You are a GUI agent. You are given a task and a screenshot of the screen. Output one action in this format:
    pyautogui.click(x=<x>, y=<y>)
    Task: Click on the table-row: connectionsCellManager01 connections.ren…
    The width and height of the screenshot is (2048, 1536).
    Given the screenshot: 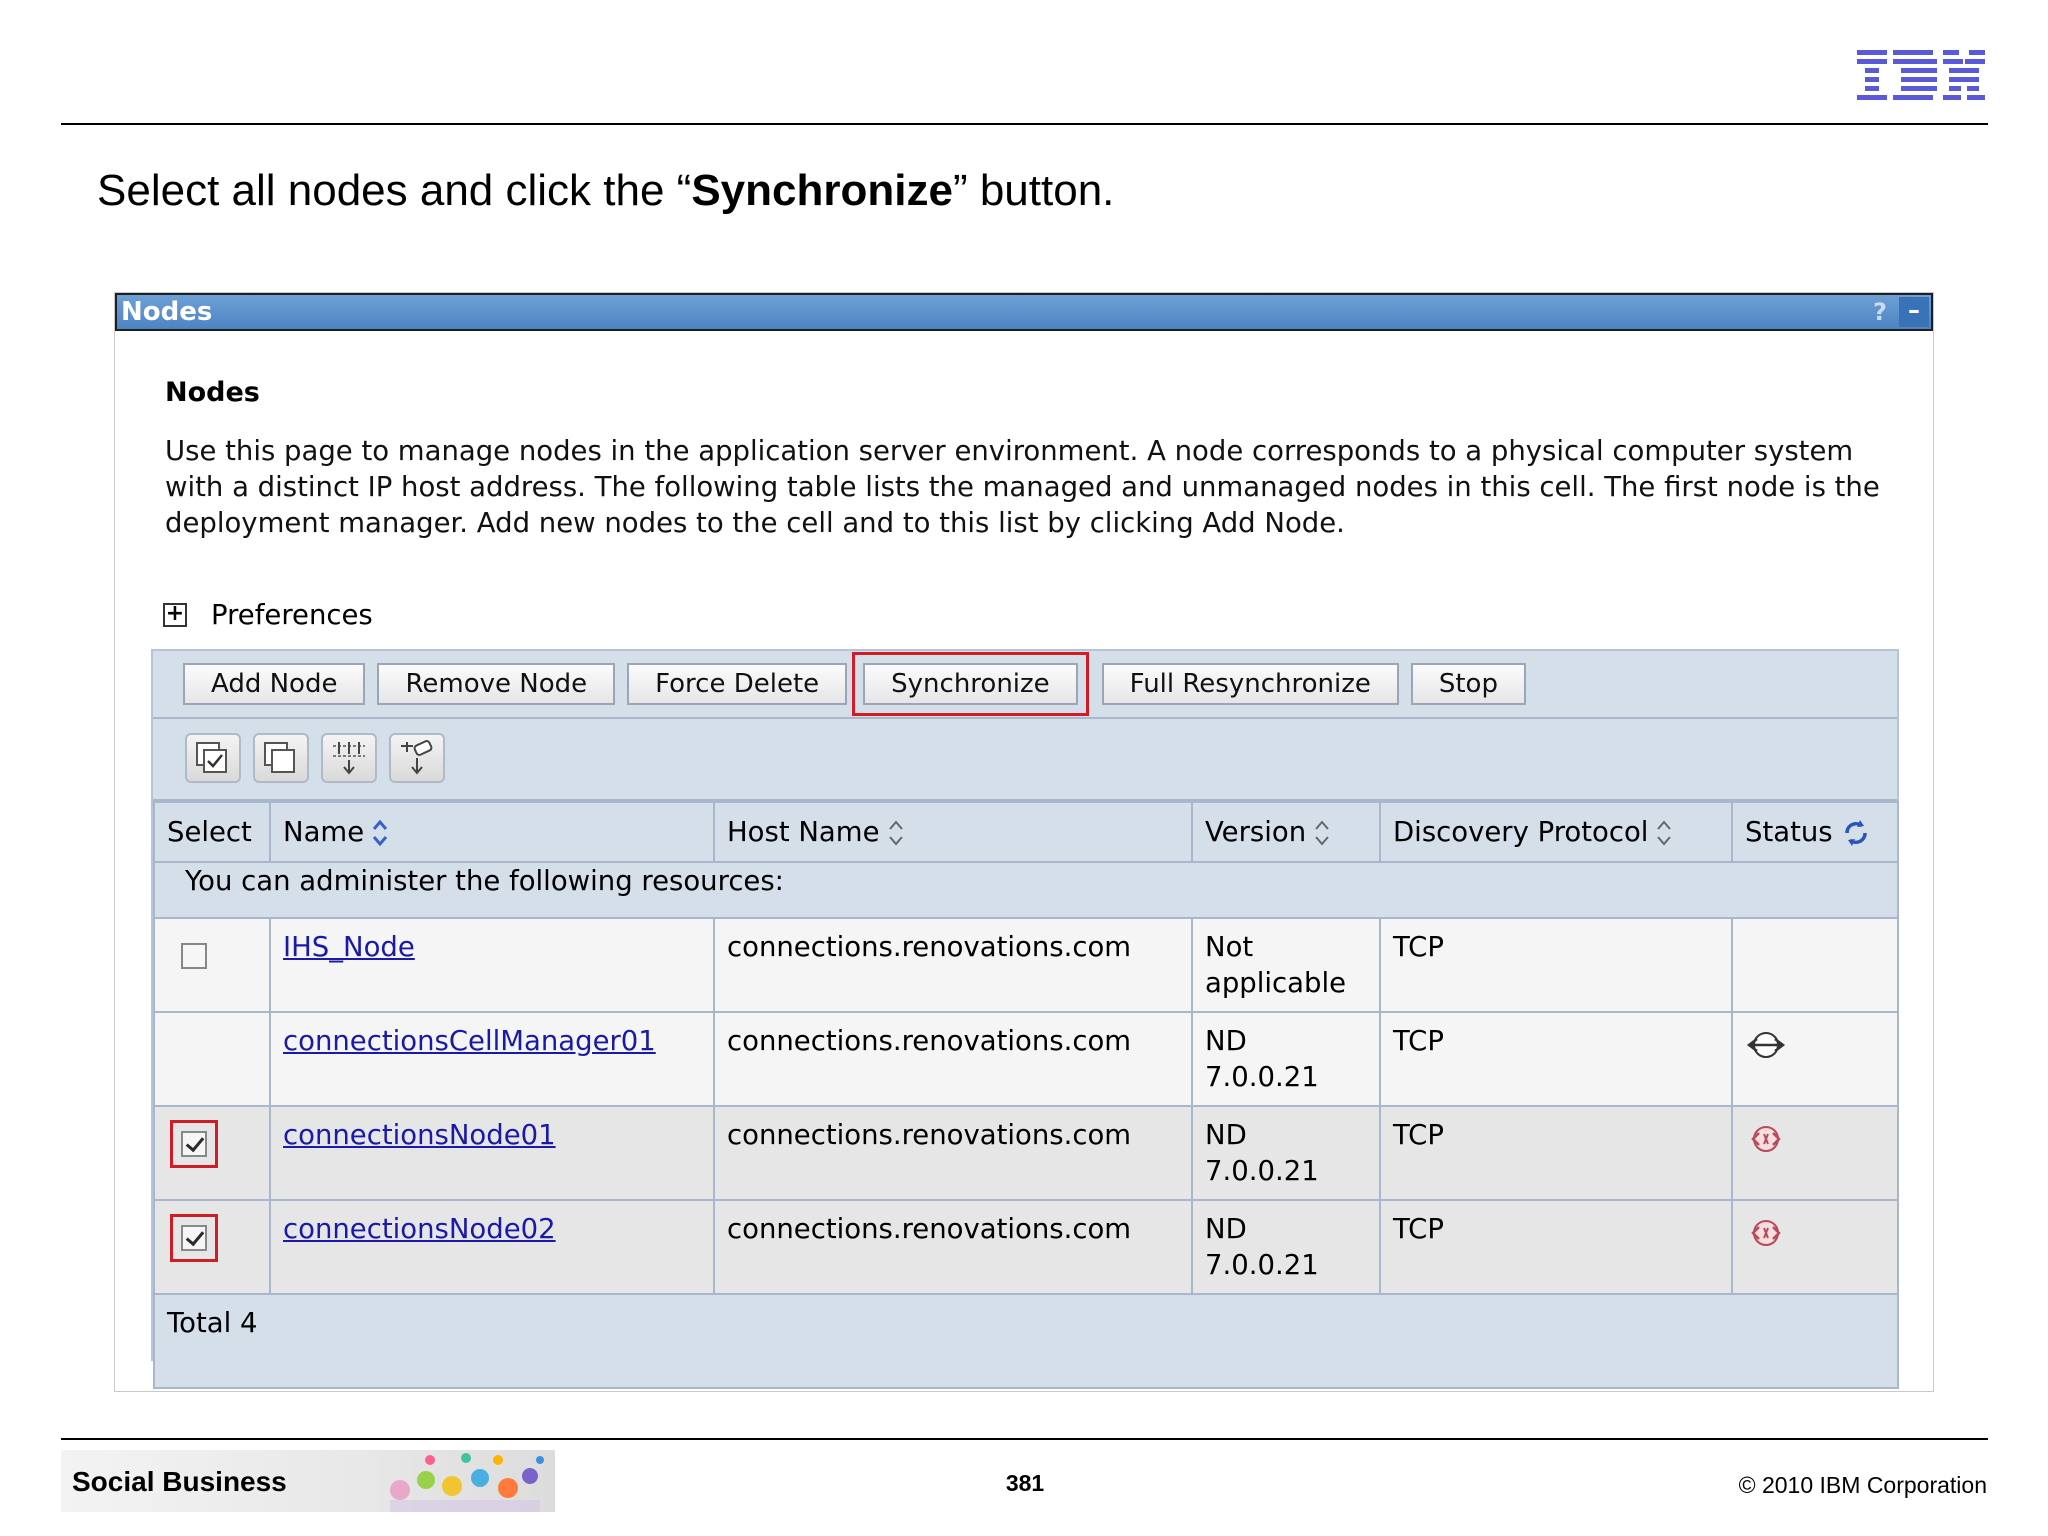 What is the action you would take?
    pyautogui.click(x=1026, y=1059)
    